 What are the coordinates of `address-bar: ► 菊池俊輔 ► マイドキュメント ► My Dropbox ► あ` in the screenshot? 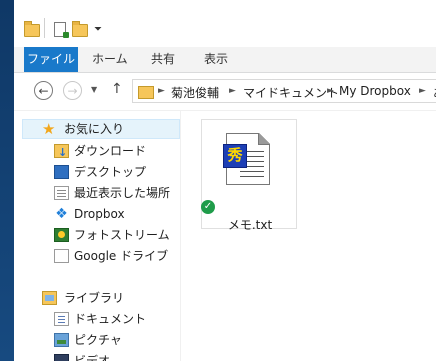 It's located at (284, 91).